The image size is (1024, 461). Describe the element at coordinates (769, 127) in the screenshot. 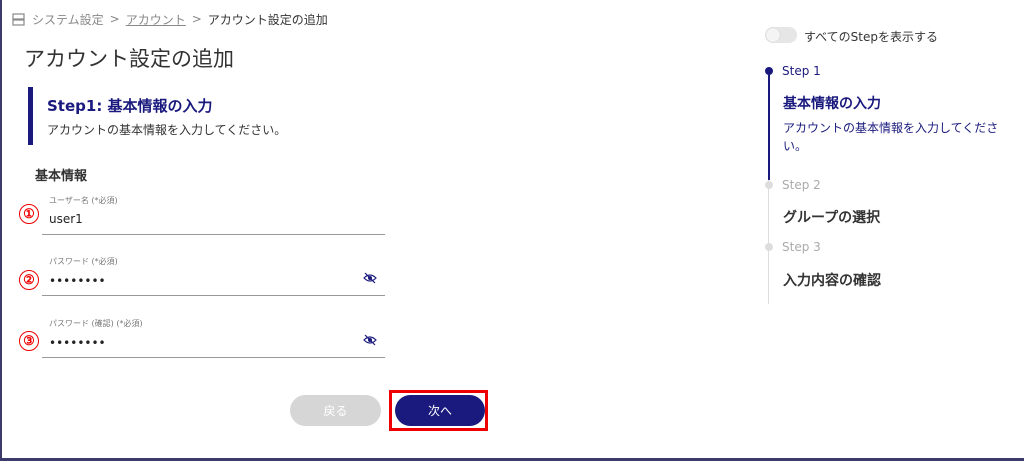

I see `stepper-track-active` at that location.